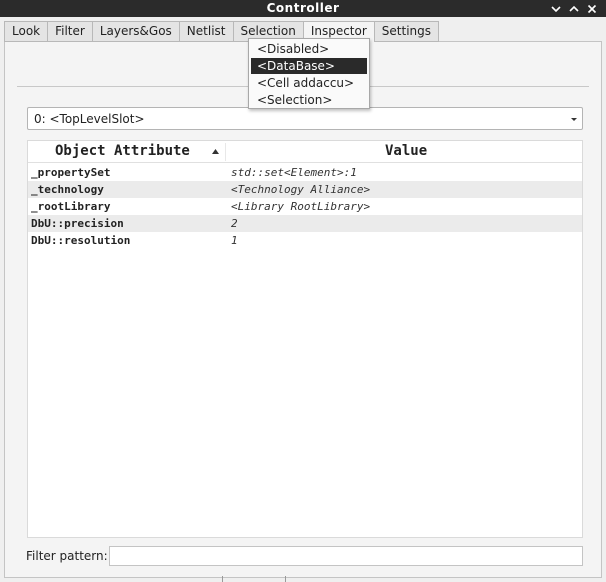 This screenshot has height=582, width=606. Describe the element at coordinates (309, 100) in the screenshot. I see `dropdown-item-selection: <Selection>` at that location.